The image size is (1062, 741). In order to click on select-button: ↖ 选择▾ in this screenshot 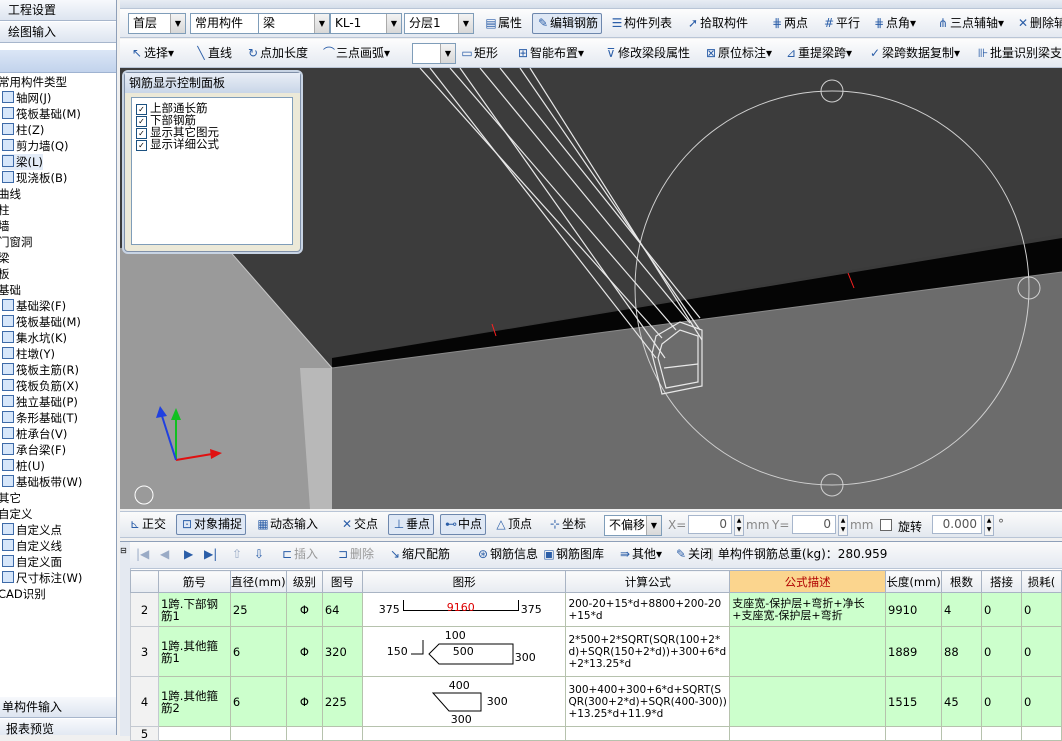, I will do `click(152, 53)`.